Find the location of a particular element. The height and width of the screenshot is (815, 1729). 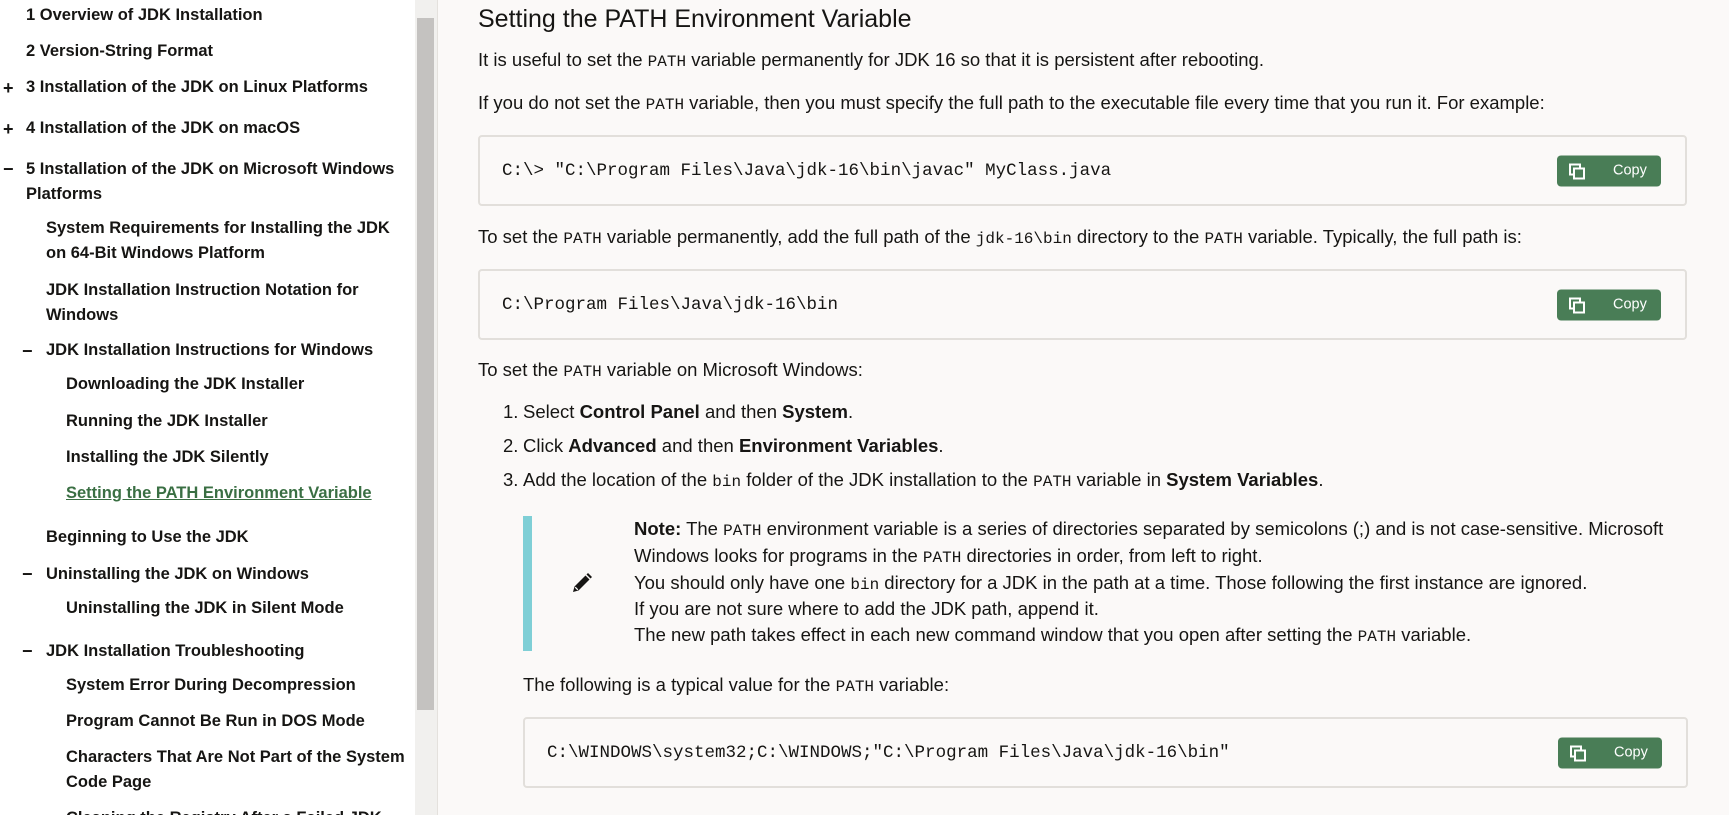

sidebar-scrollbar-thumb is located at coordinates (425, 364).